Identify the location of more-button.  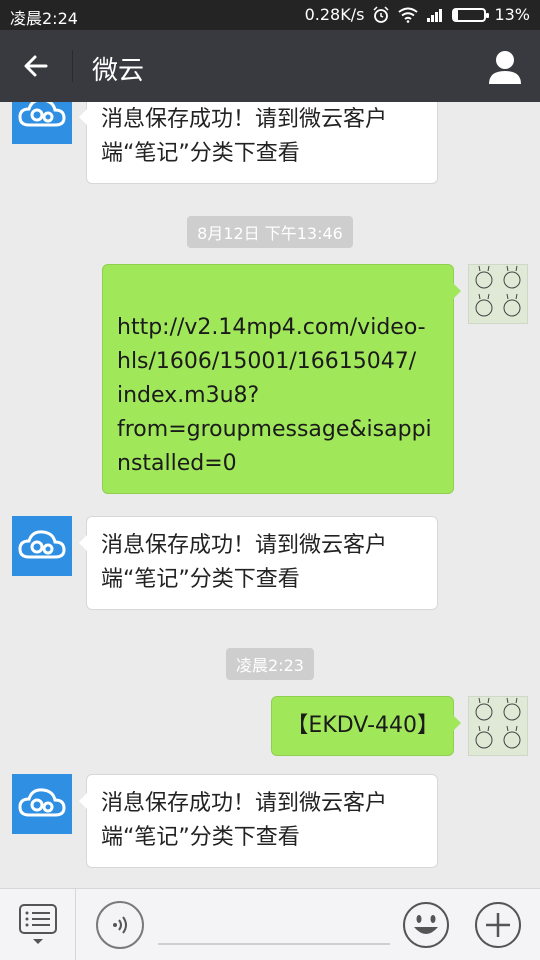
(498, 925).